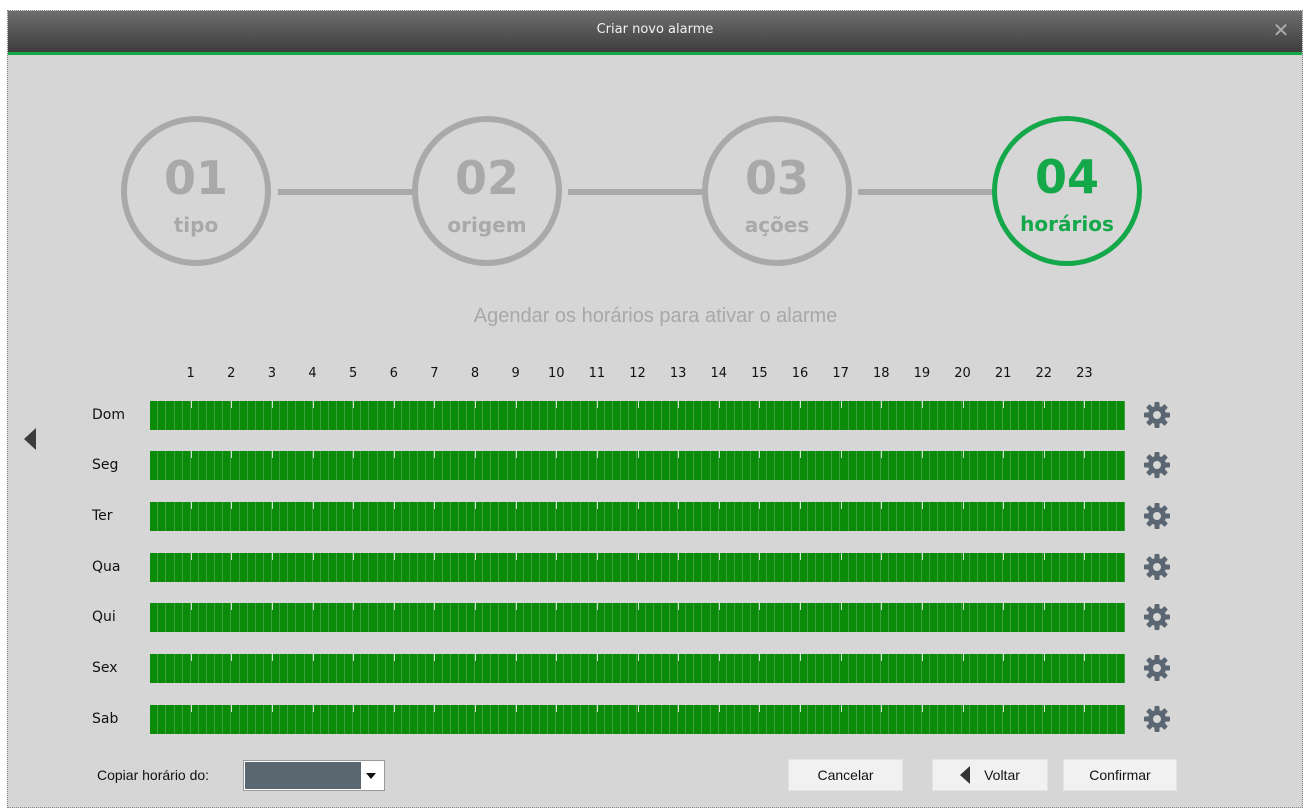 This screenshot has height=812, width=1311. I want to click on cancel-button: Cancelar, so click(845, 775).